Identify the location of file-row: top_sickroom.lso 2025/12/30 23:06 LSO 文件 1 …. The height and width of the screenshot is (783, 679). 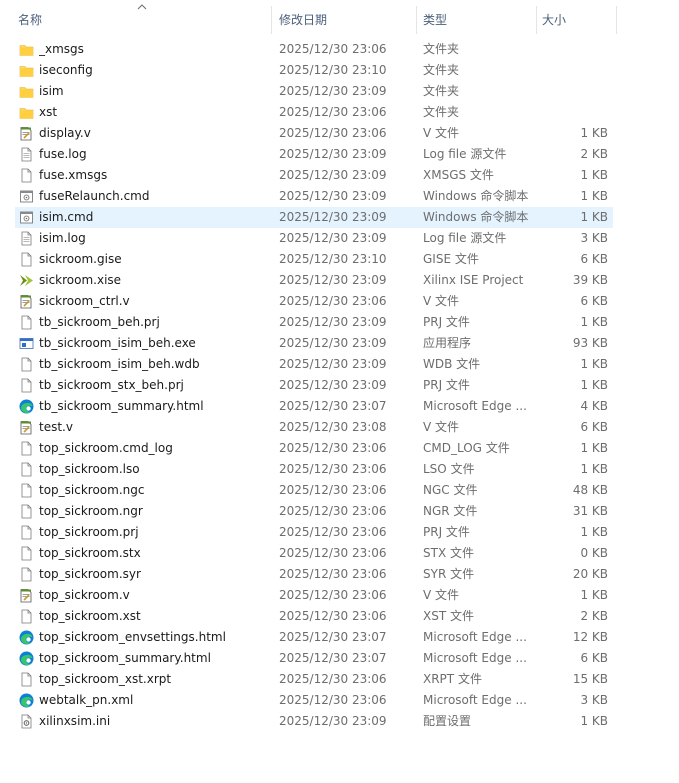
(339, 469).